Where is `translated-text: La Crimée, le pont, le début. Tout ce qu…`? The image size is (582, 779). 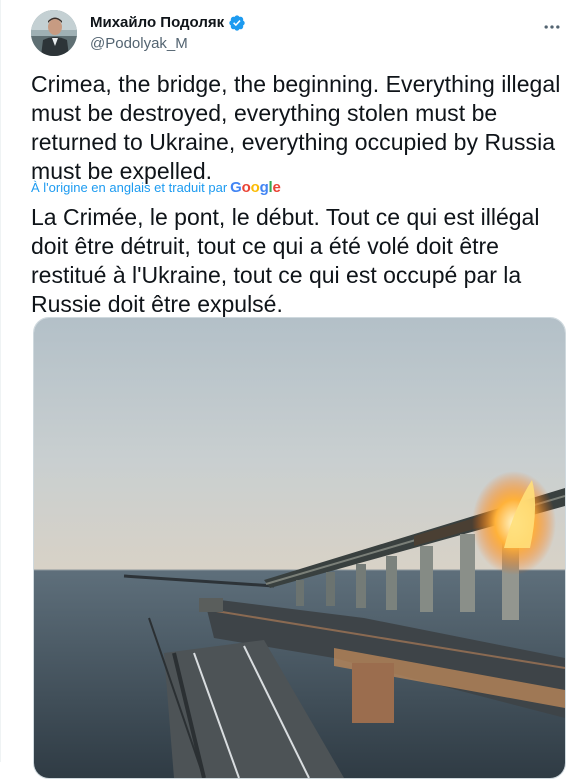 translated-text: La Crimée, le pont, le début. Tout ce qu… is located at coordinates (285, 260).